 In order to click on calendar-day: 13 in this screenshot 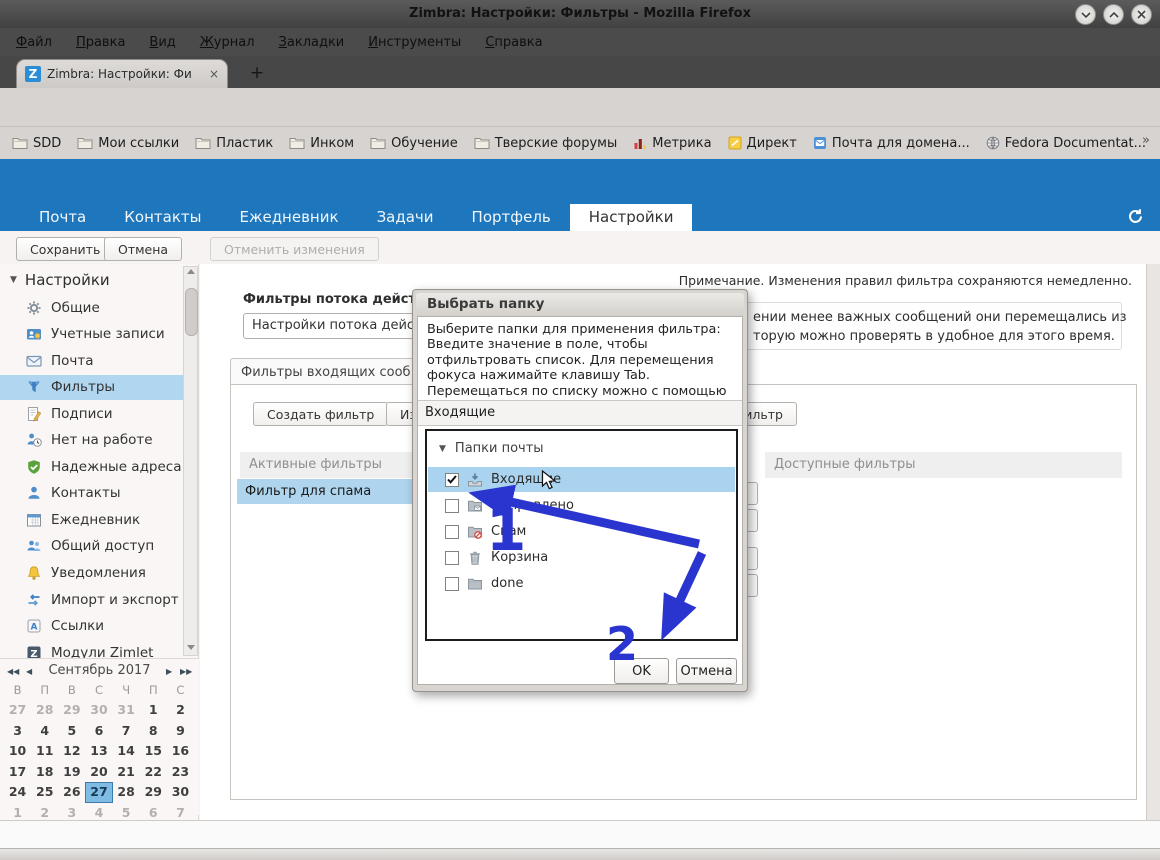, I will do `click(98, 751)`.